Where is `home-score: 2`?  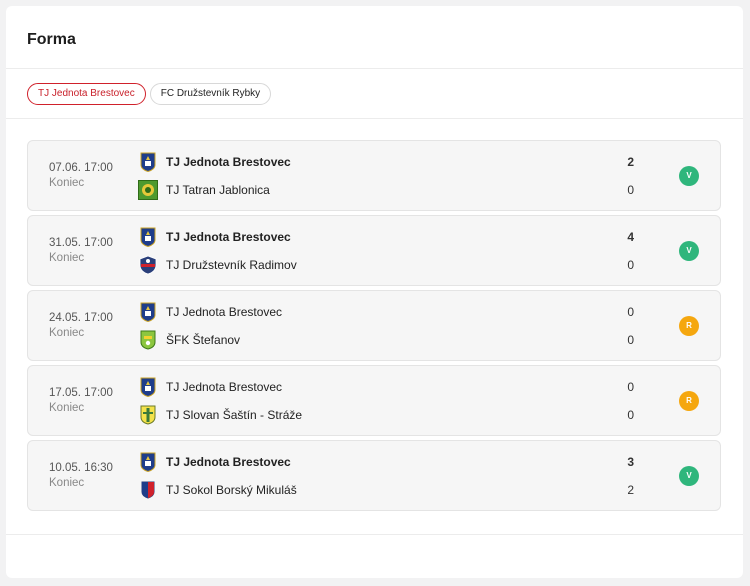
home-score: 2 is located at coordinates (630, 162).